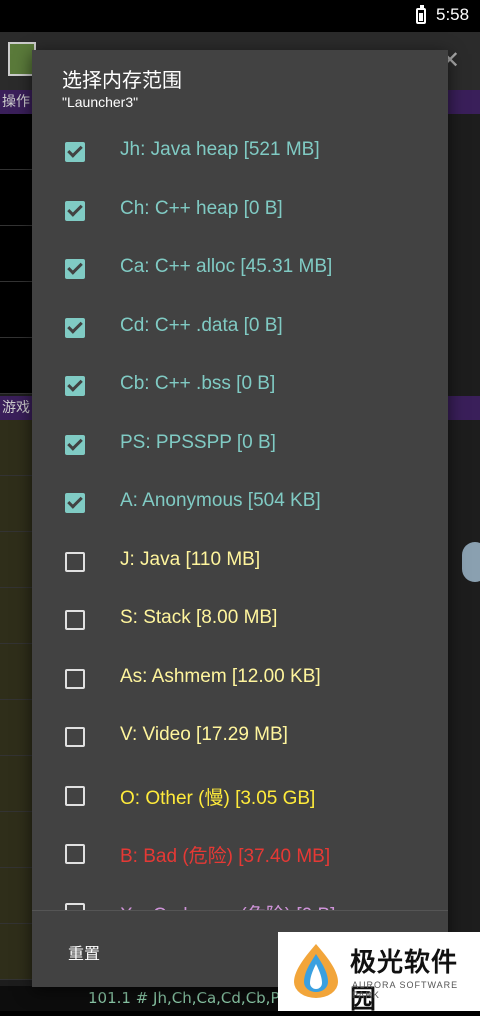 This screenshot has height=1016, width=480. I want to click on memory-range-label: J: Java [110 MB], so click(190, 559).